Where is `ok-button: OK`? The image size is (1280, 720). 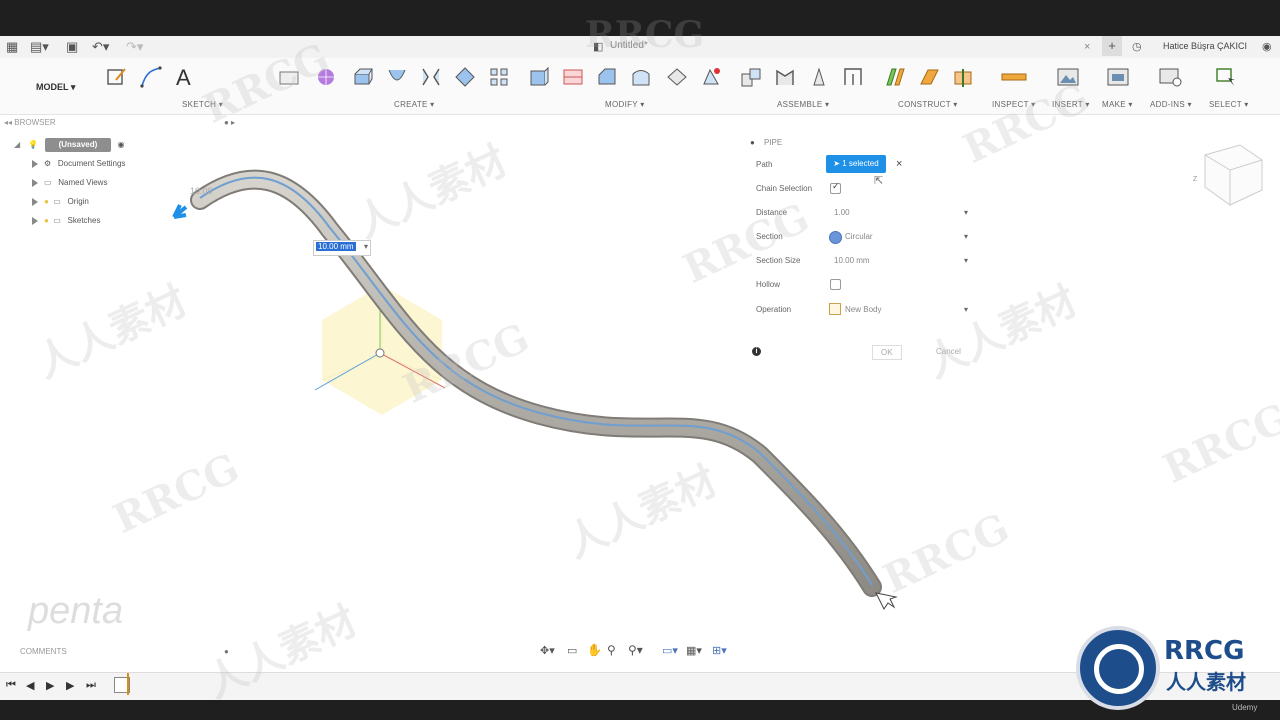 ok-button: OK is located at coordinates (887, 352).